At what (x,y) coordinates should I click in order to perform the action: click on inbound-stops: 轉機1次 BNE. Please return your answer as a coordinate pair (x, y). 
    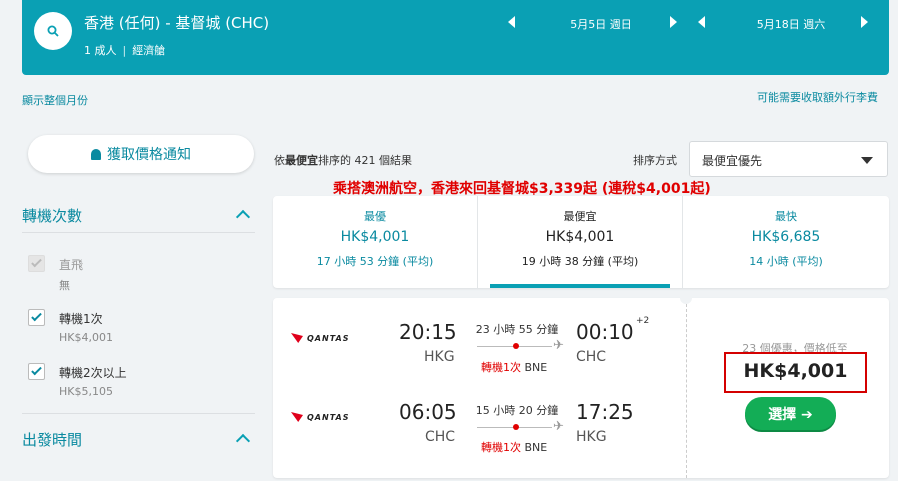
    Looking at the image, I should click on (514, 447).